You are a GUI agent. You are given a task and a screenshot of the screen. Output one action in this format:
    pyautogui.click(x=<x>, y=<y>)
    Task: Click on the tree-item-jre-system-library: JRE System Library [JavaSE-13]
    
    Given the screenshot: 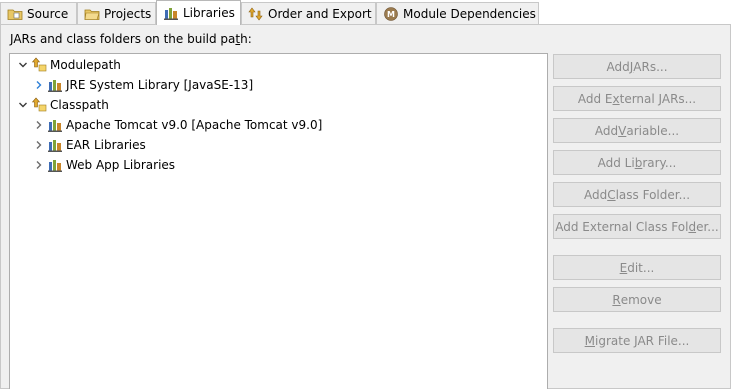 What is the action you would take?
    pyautogui.click(x=142, y=85)
    